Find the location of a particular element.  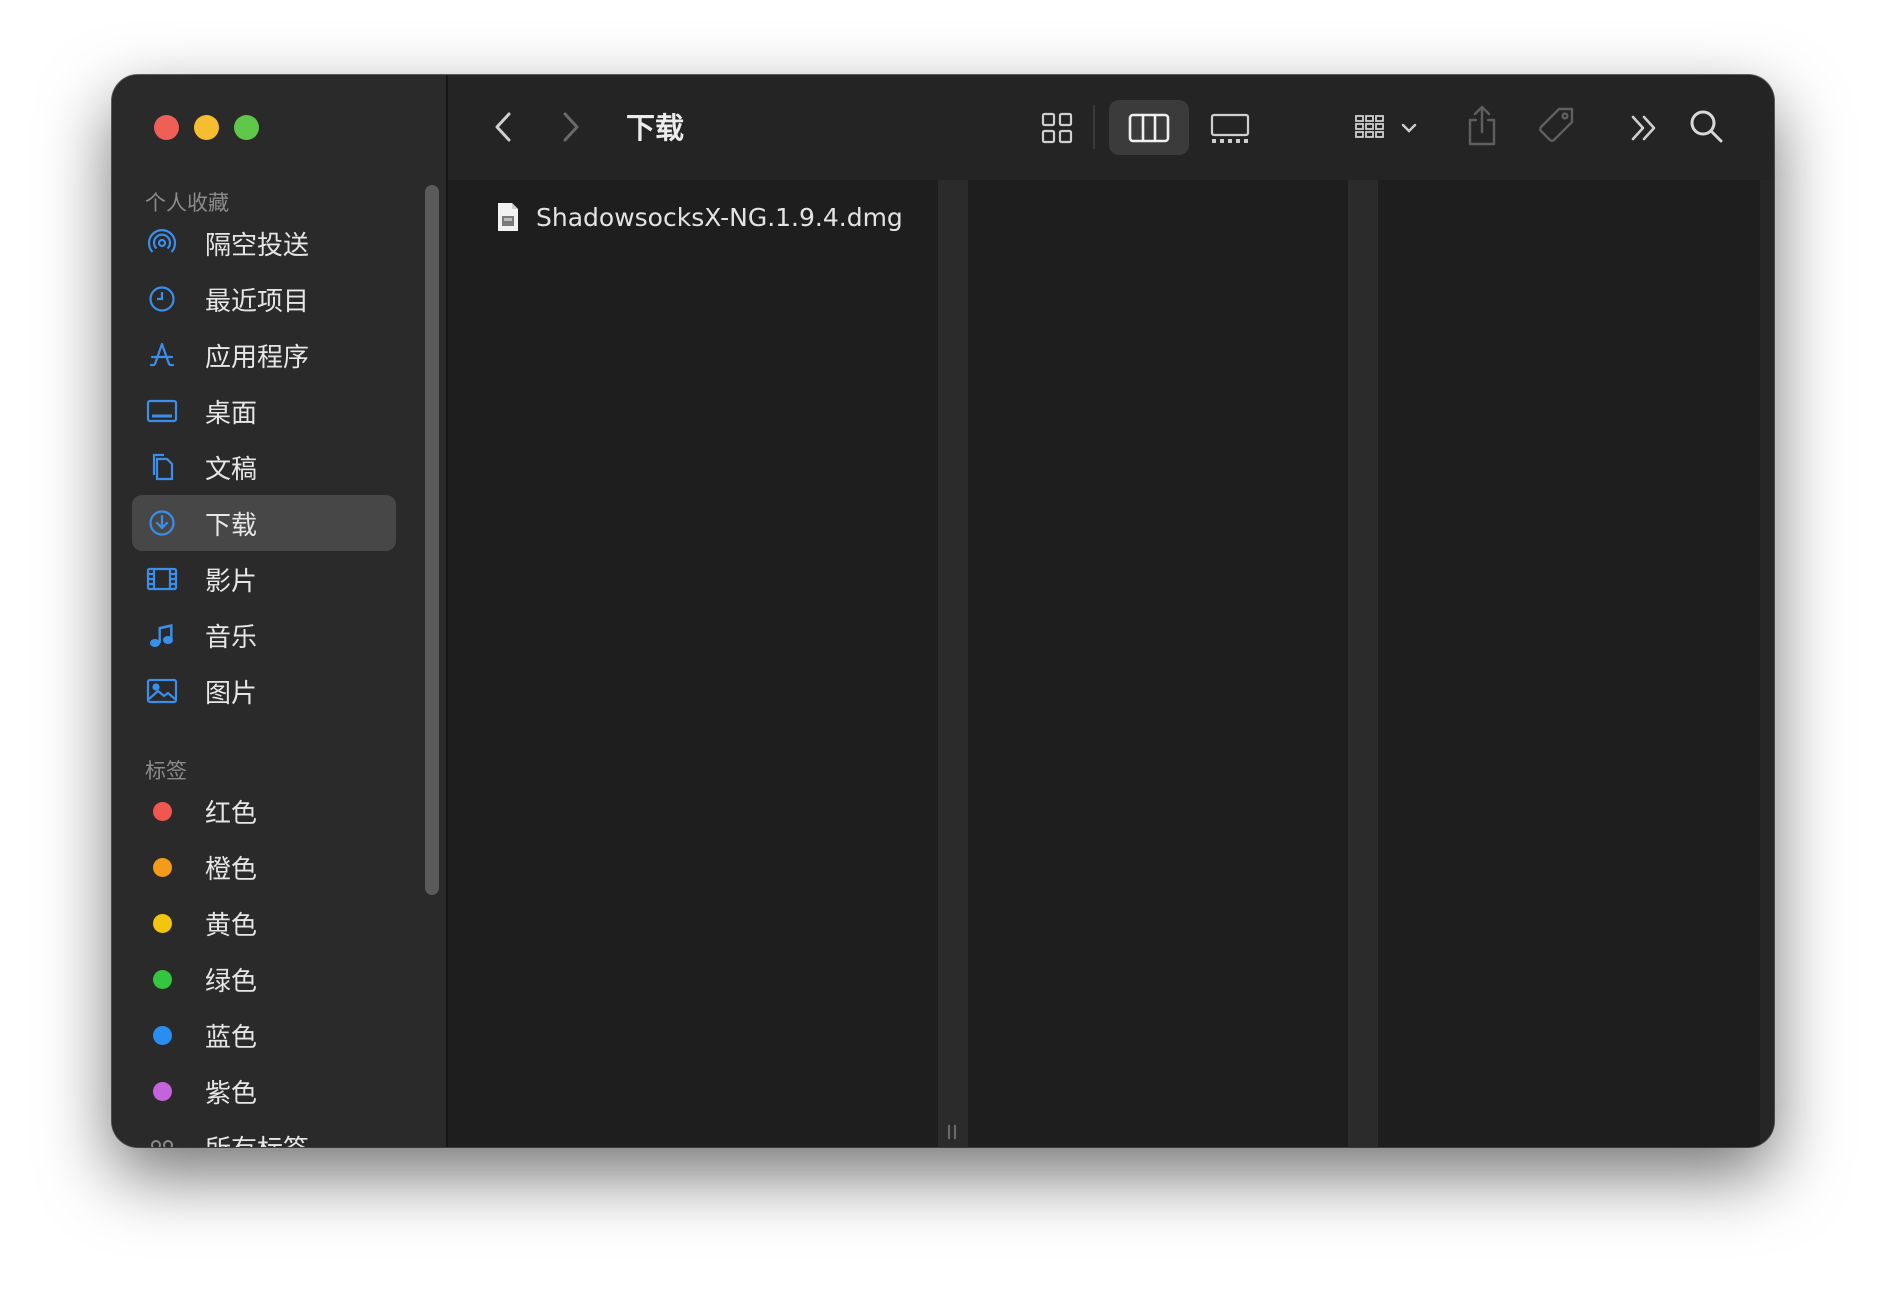

favorites-section-title: 个人收藏 is located at coordinates (187, 203).